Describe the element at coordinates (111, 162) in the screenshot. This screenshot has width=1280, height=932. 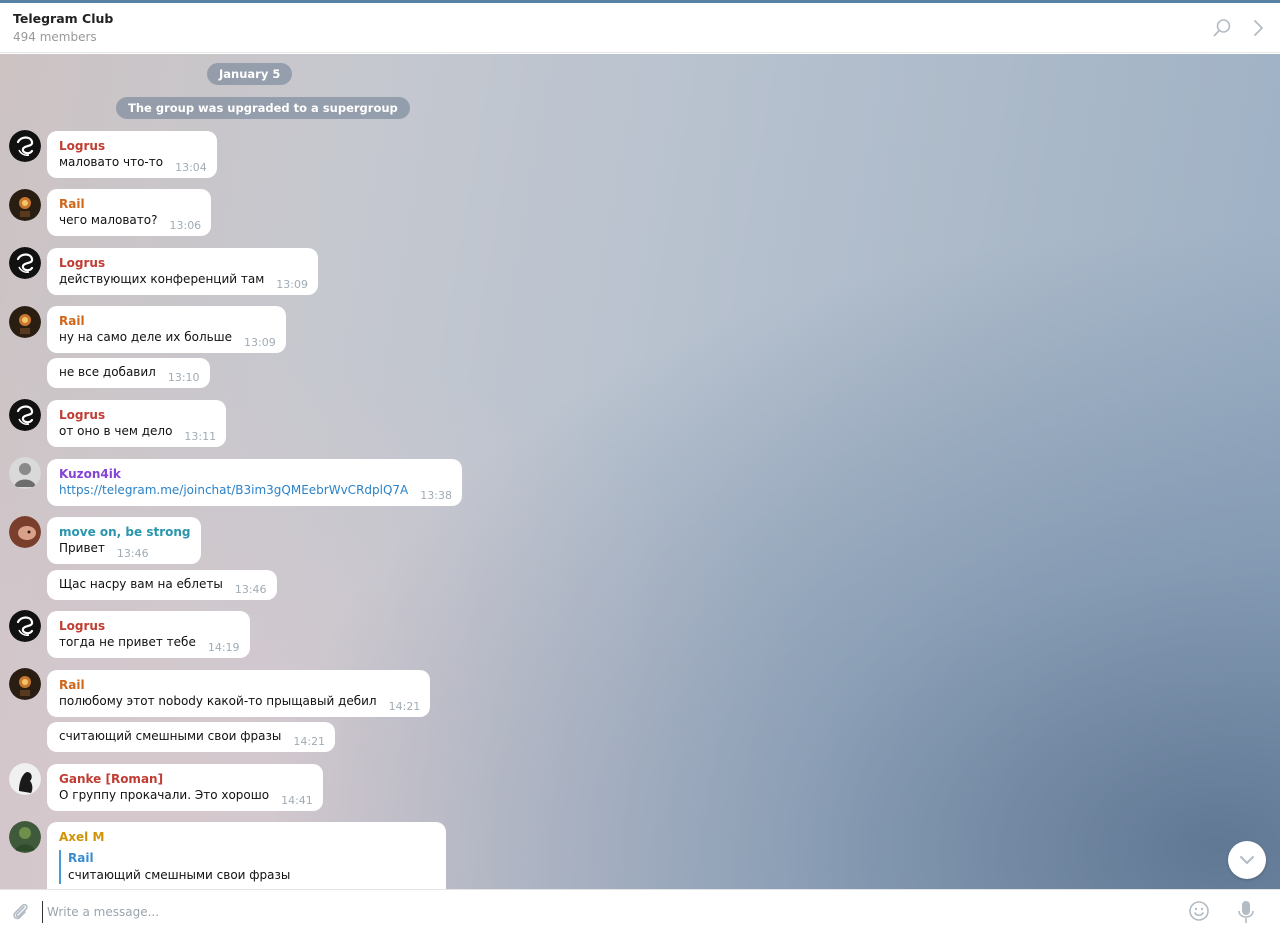
I see `message-text: маловато что-то` at that location.